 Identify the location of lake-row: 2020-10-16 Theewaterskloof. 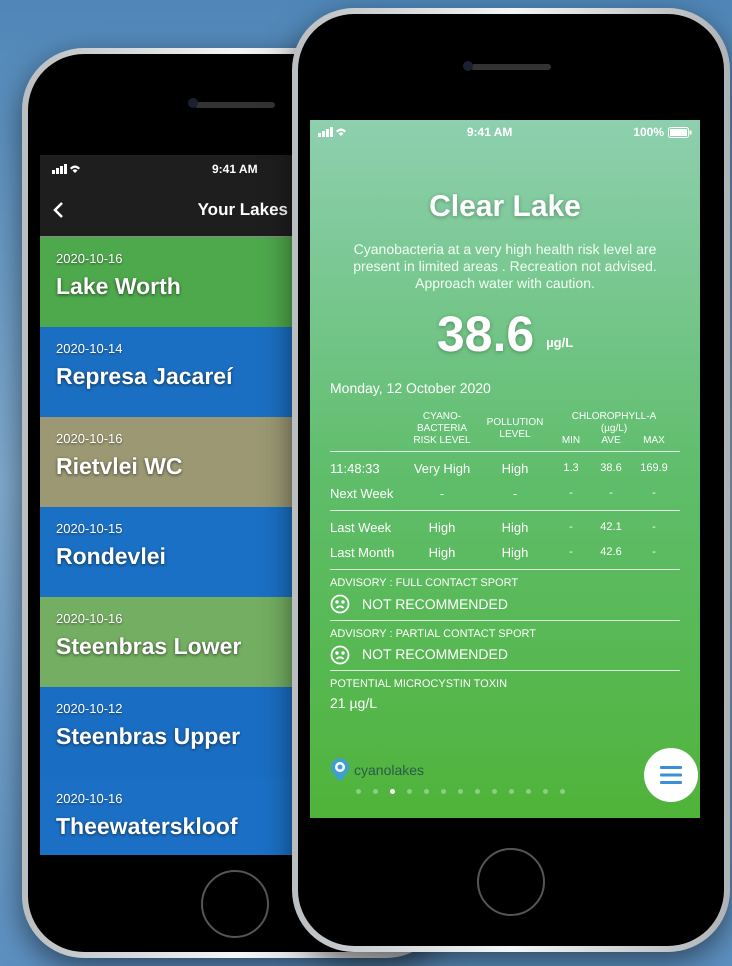
(166, 816).